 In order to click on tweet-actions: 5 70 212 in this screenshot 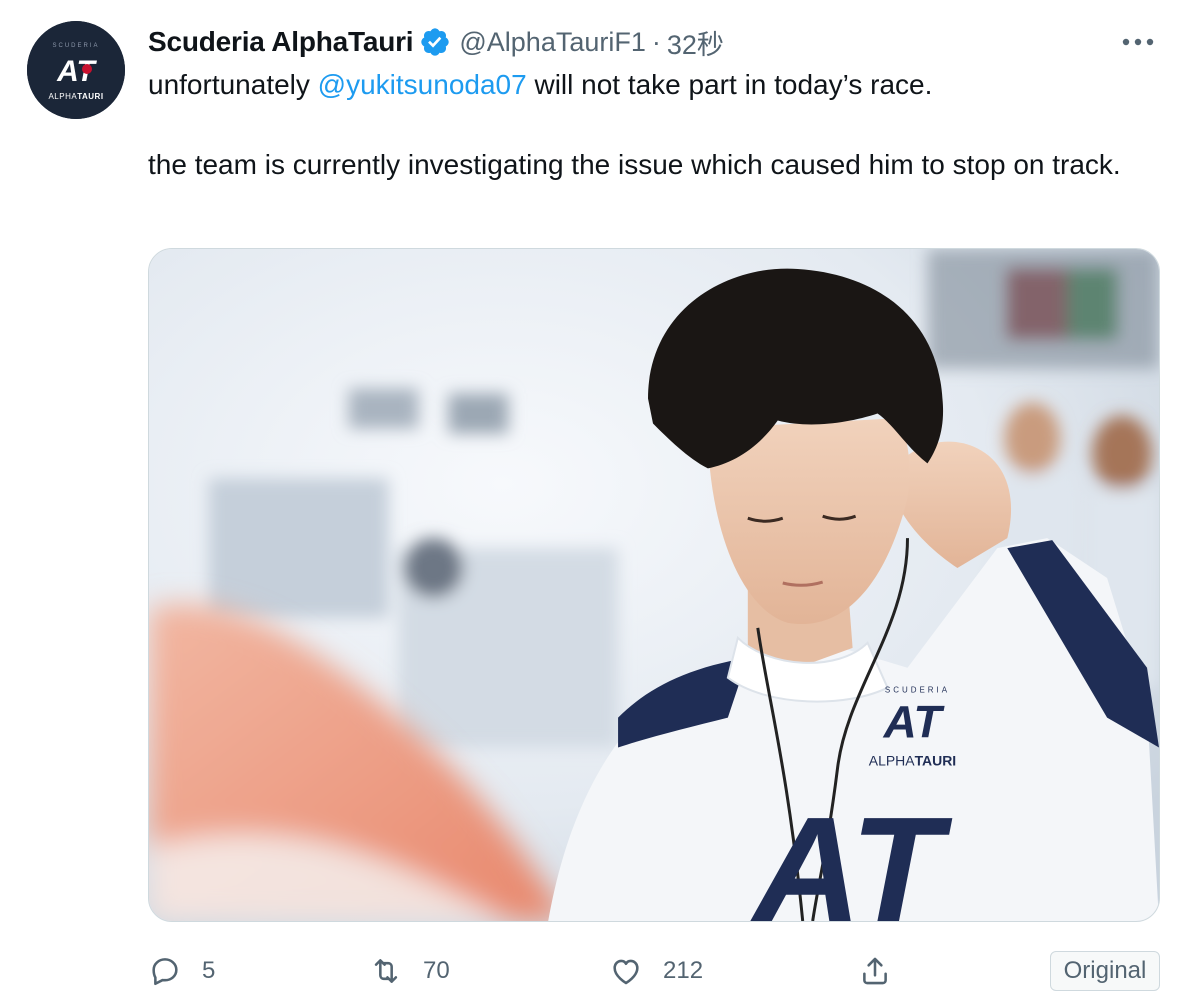, I will do `click(654, 971)`.